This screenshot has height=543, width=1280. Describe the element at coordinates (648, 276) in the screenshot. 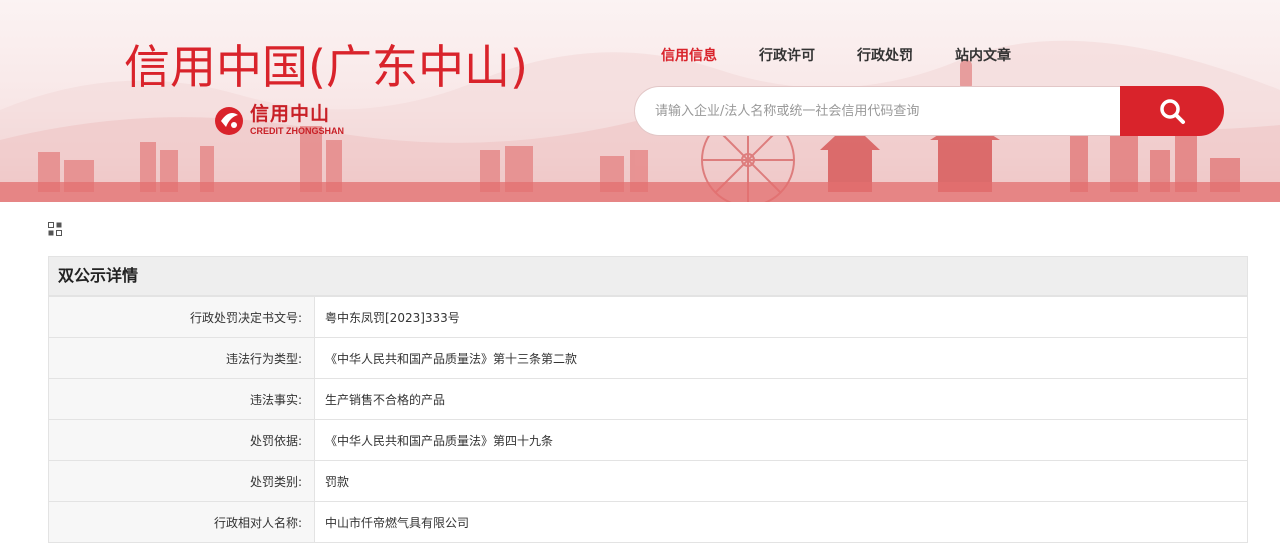

I see `panel-title: 双公示详情` at that location.